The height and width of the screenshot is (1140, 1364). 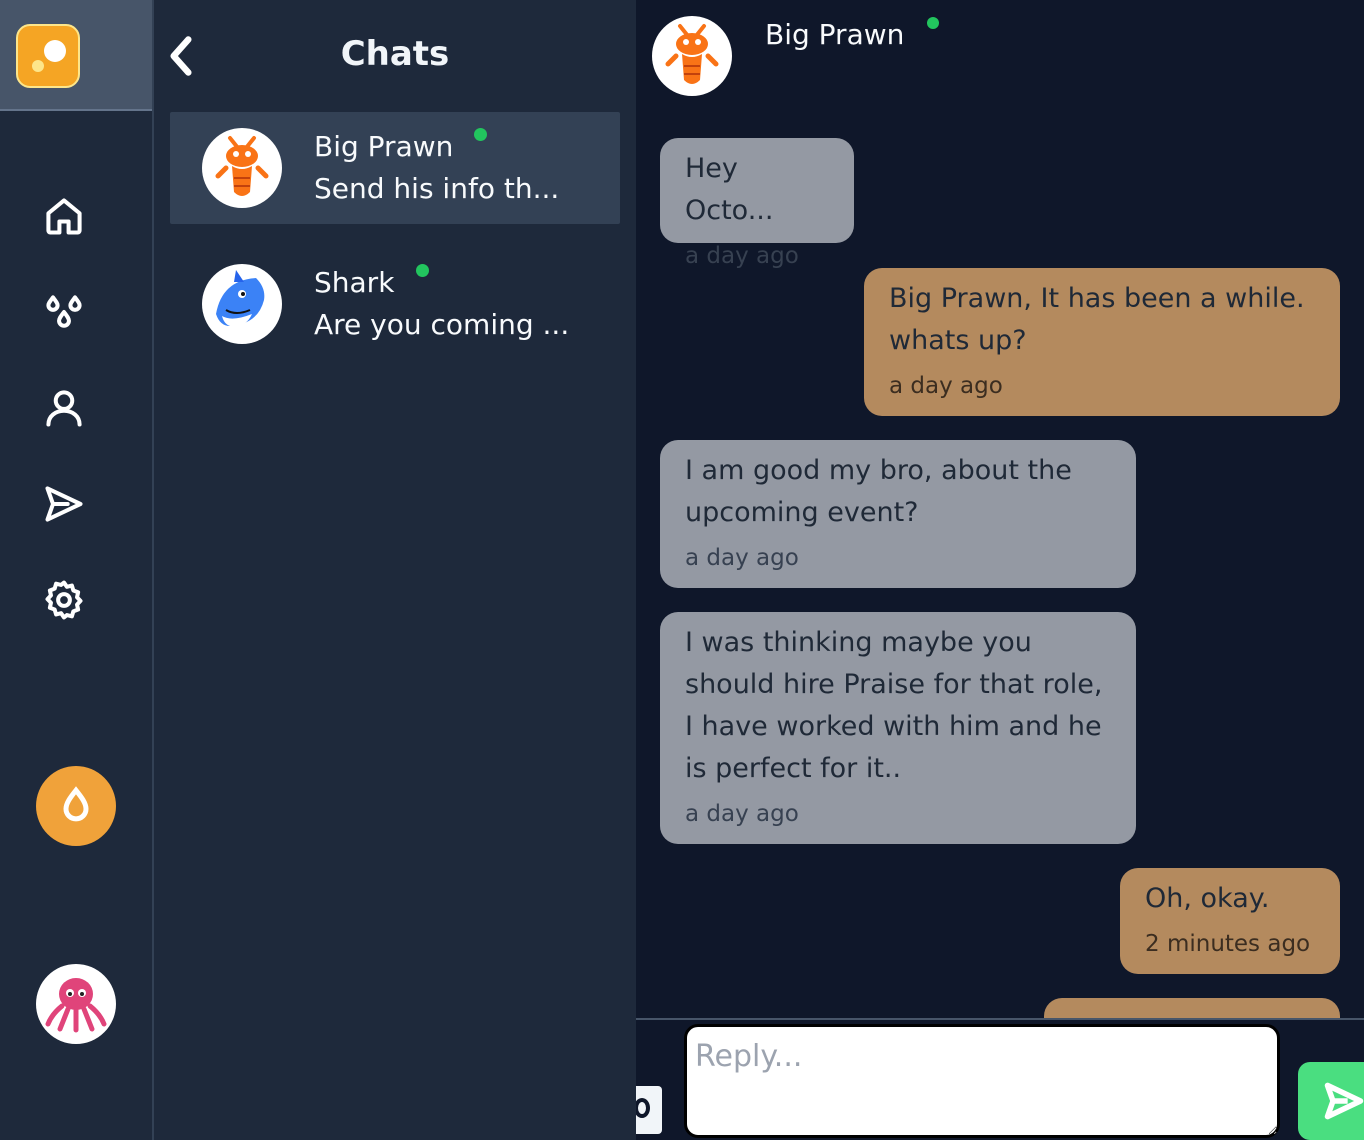 I want to click on send-button, so click(x=1331, y=1101).